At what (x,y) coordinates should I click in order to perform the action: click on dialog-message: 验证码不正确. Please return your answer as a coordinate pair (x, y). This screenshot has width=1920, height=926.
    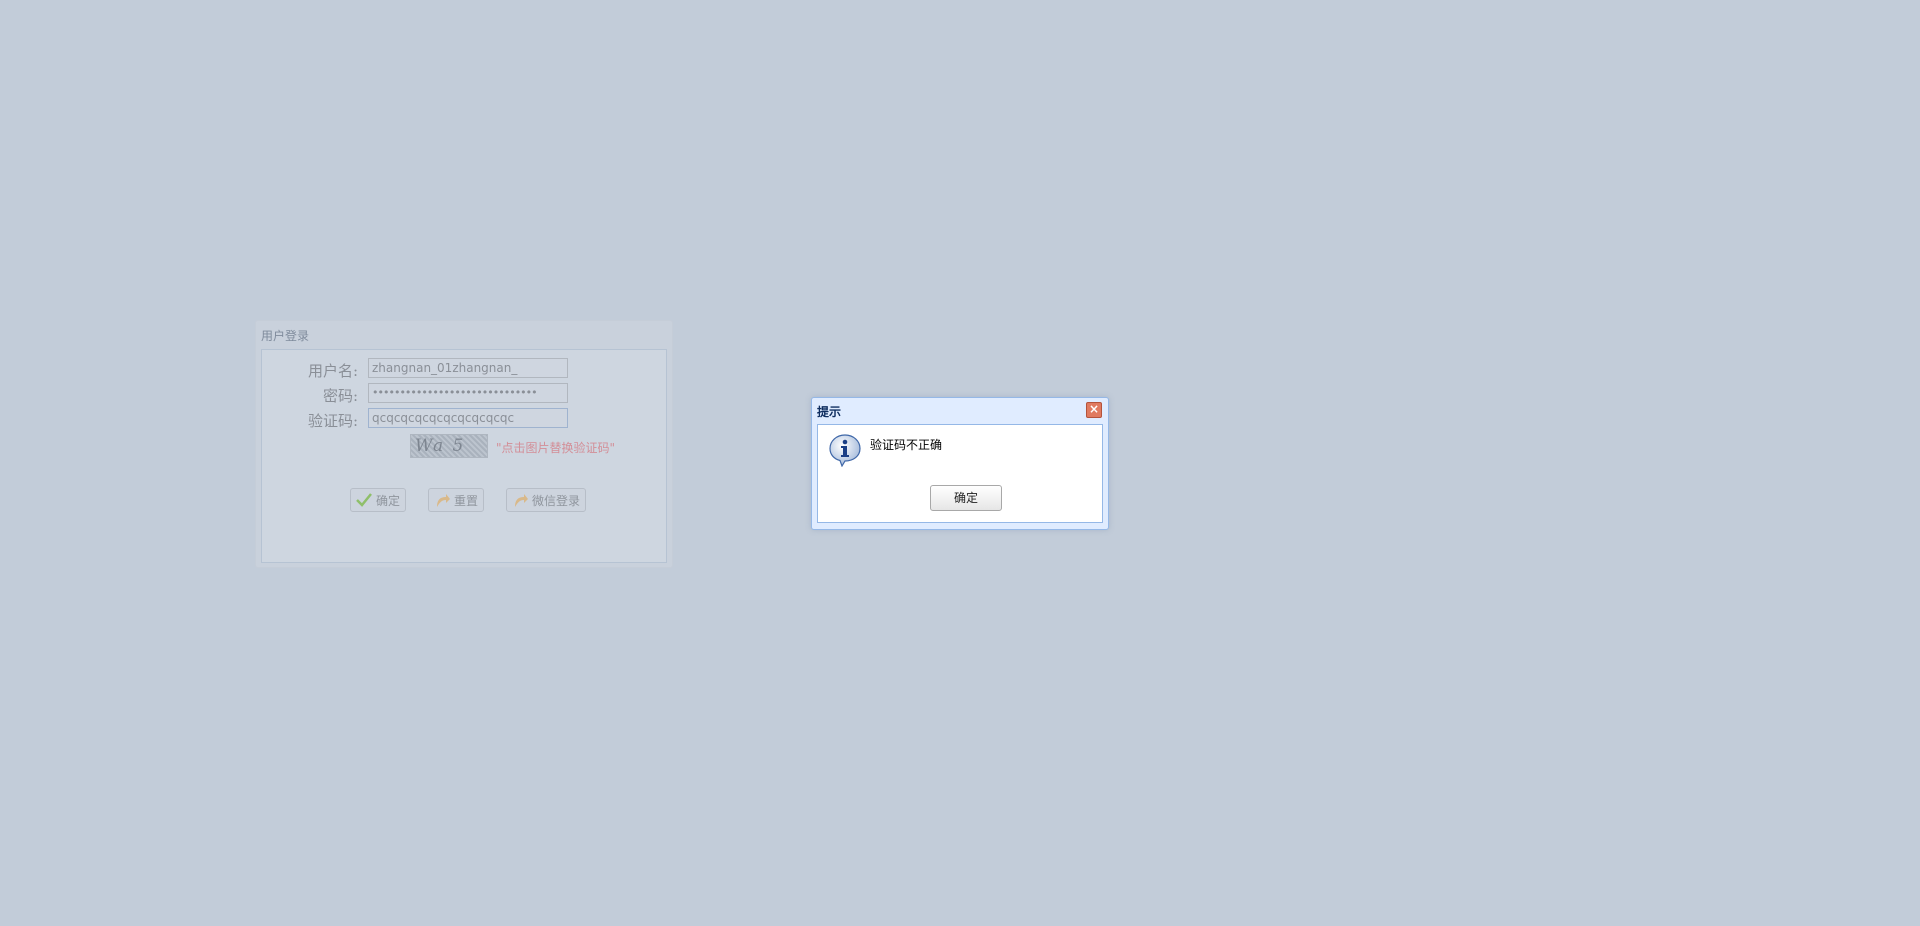
    Looking at the image, I should click on (906, 445).